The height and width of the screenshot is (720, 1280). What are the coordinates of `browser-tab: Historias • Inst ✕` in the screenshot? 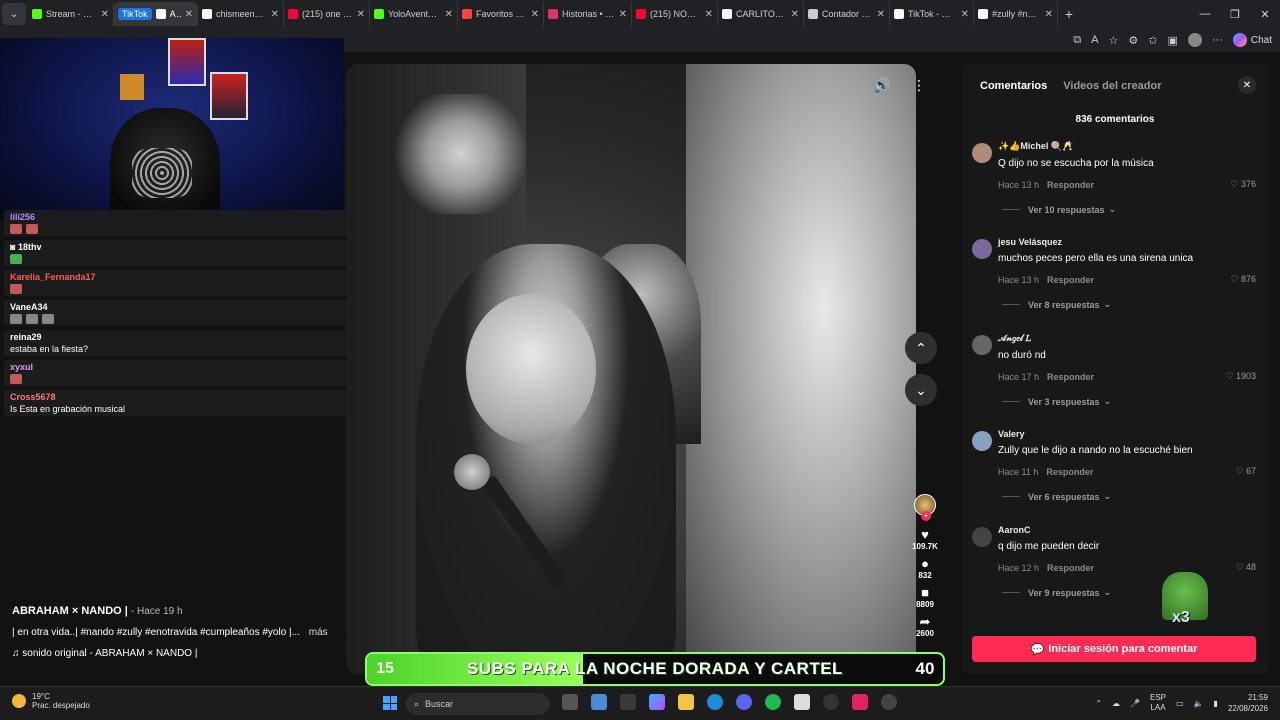 It's located at (588, 14).